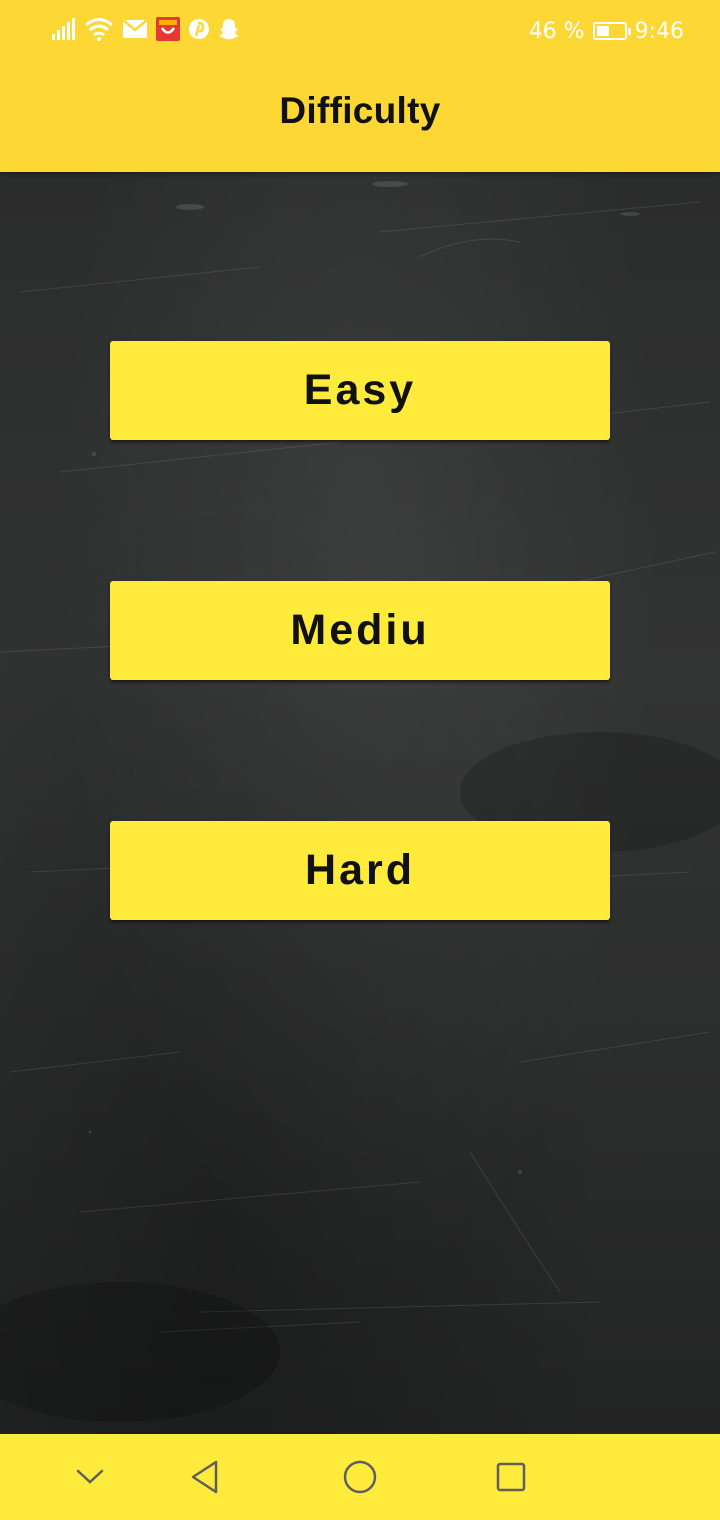  Describe the element at coordinates (360, 390) in the screenshot. I see `easy-button: Easy` at that location.